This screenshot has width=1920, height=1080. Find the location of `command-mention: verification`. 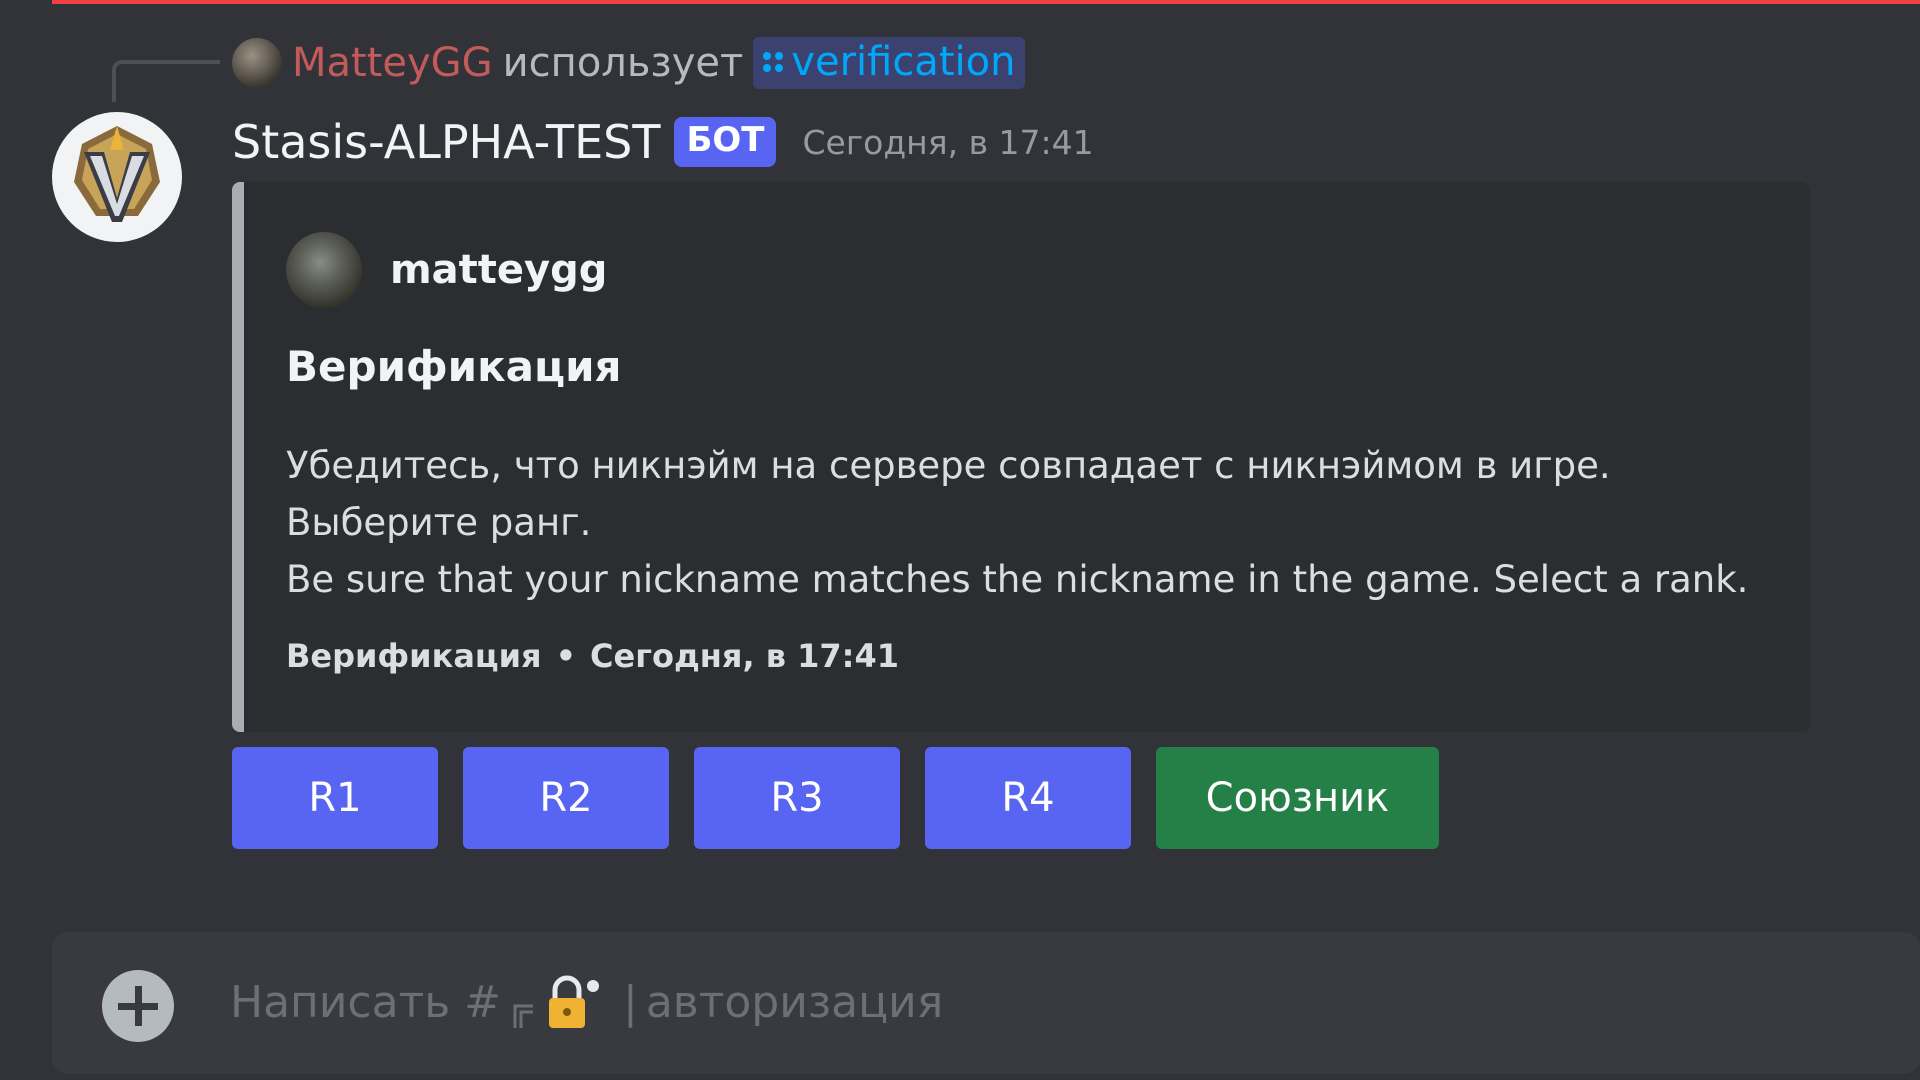

command-mention: verification is located at coordinates (889, 63).